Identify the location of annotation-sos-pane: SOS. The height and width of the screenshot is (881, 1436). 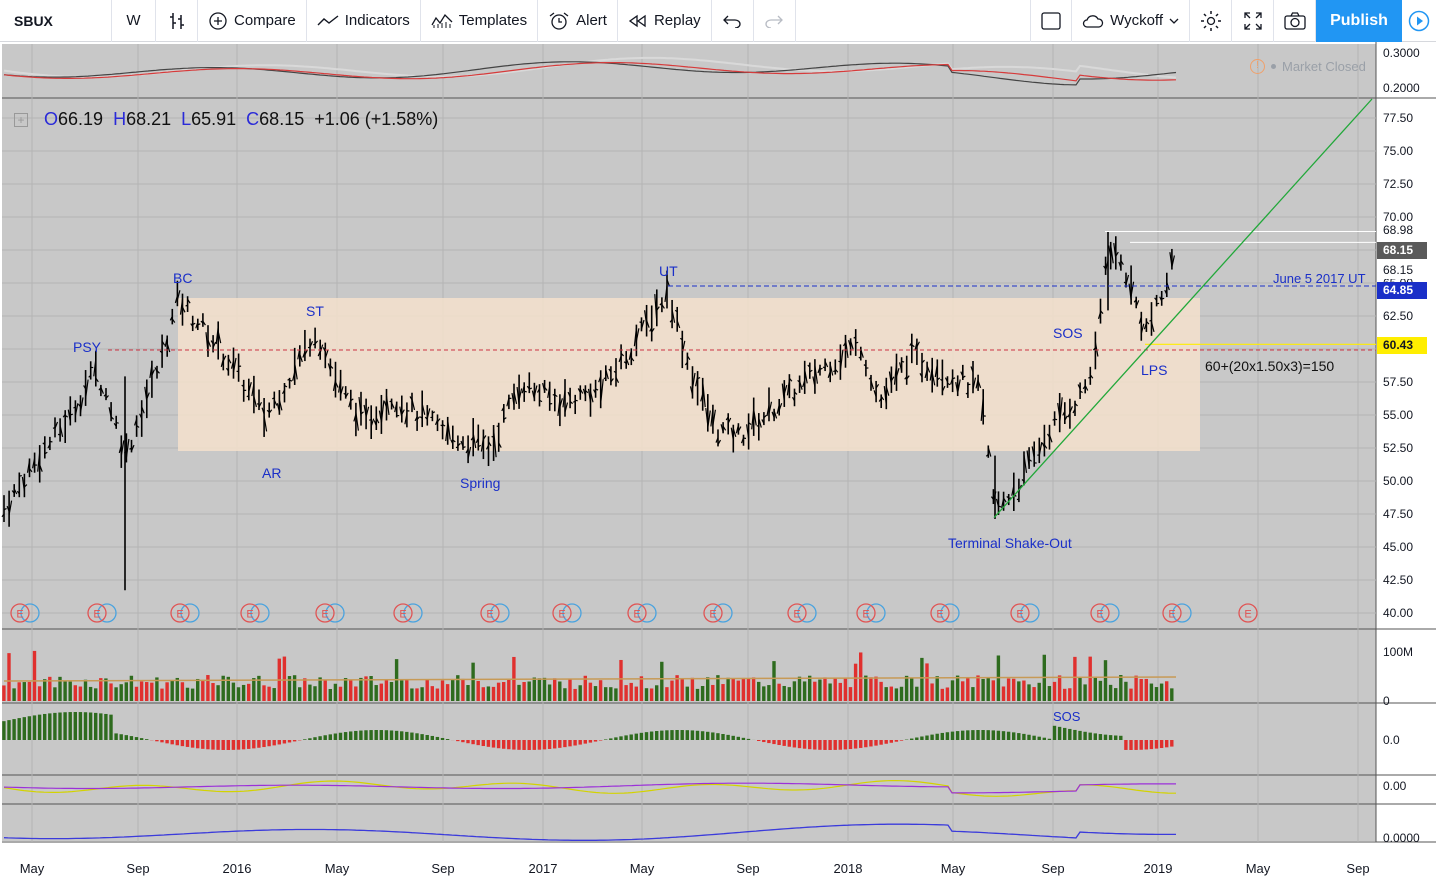
(1066, 716).